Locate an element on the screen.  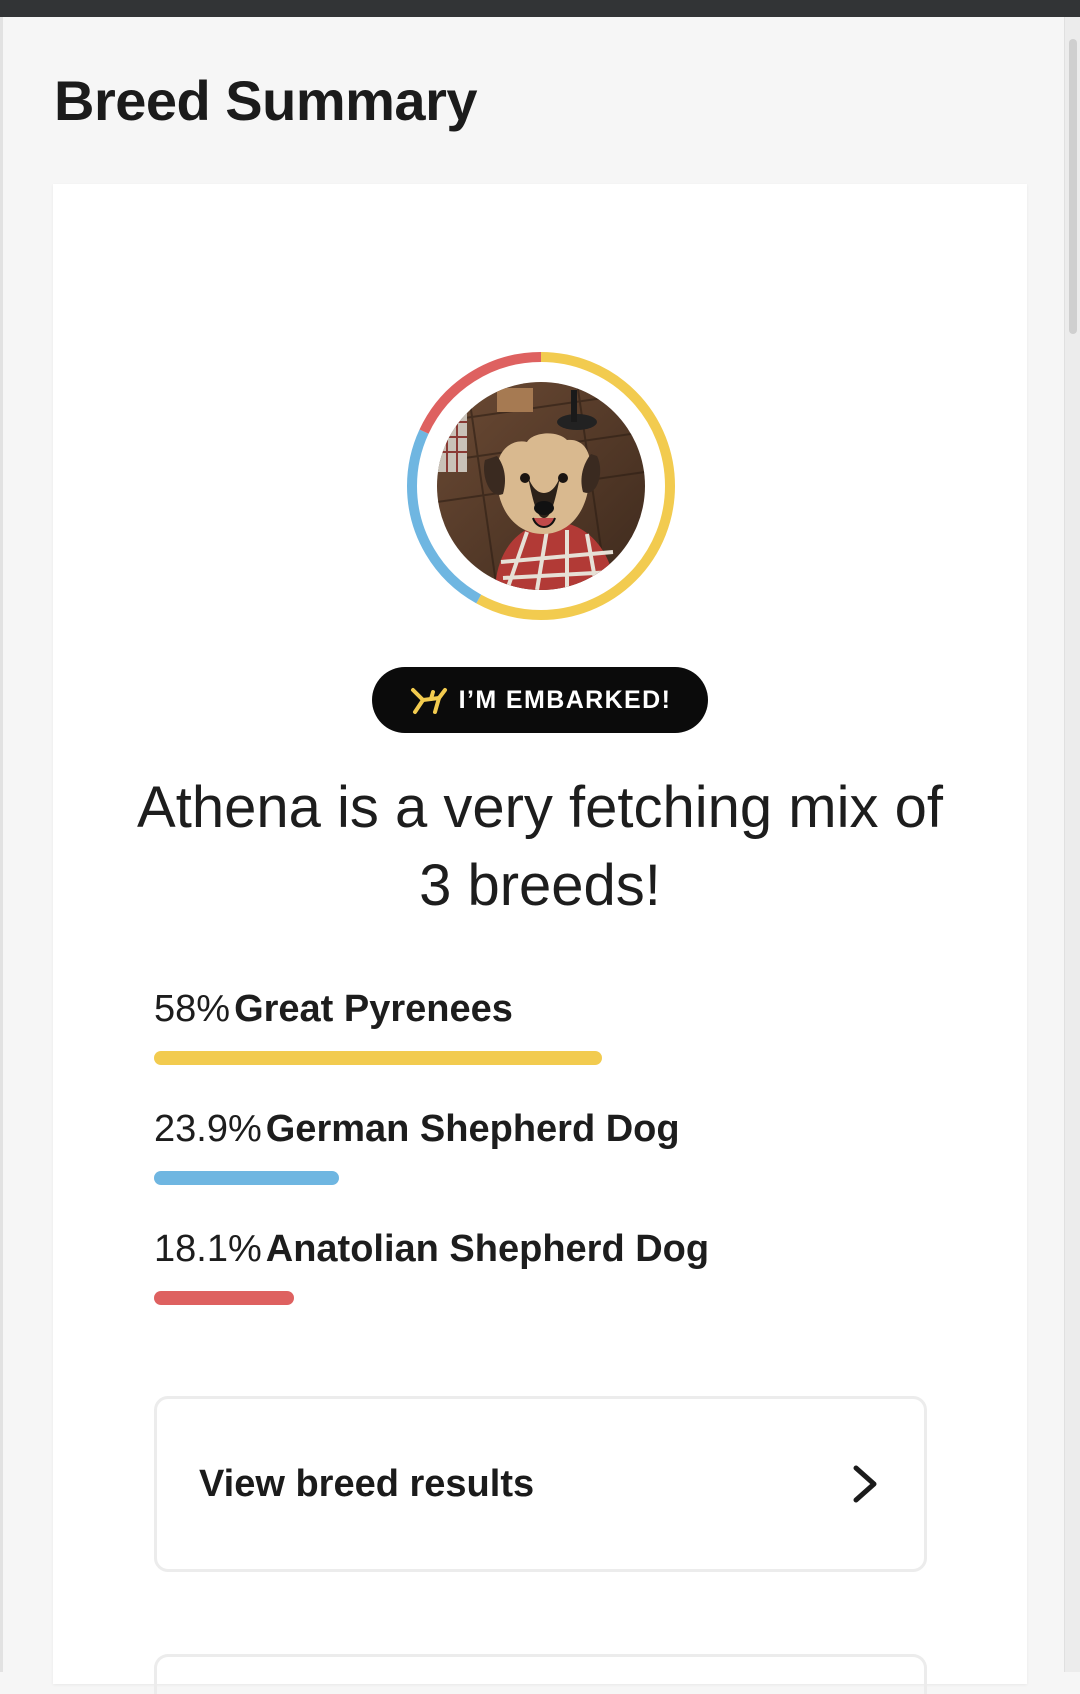
embark-logo-icon is located at coordinates (428, 701).